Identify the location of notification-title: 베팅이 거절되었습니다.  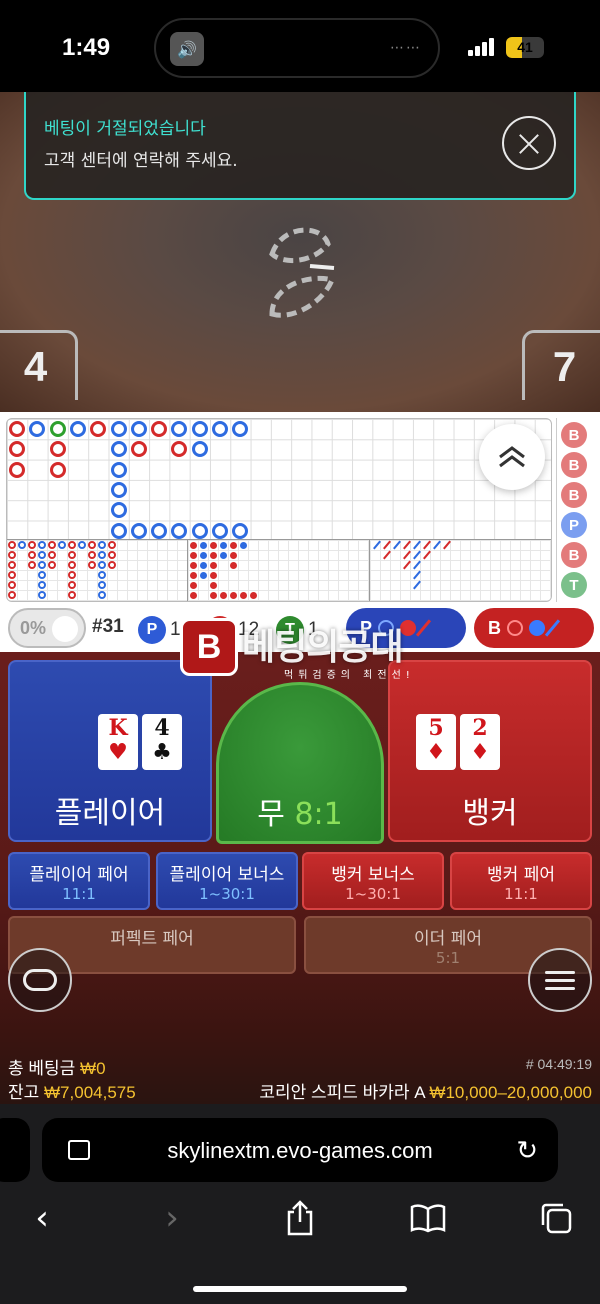
(125, 129).